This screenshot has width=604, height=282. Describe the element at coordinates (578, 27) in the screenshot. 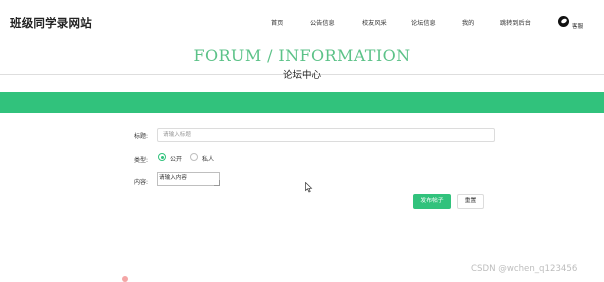

I see `customer-service-label: 客服` at that location.